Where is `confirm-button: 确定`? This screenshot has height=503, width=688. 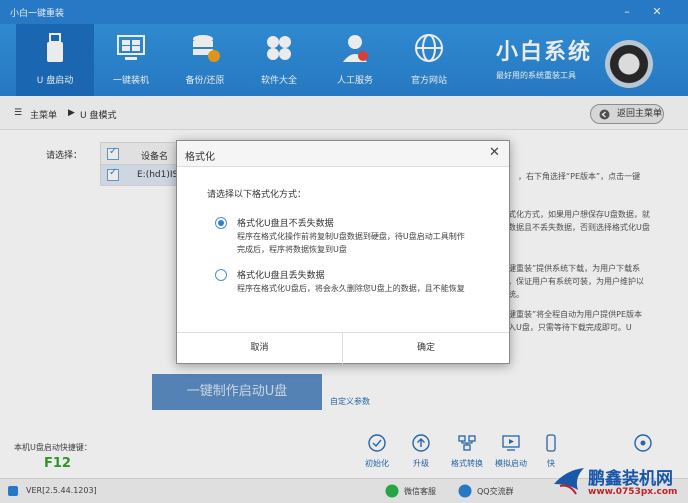 confirm-button: 确定 is located at coordinates (426, 348).